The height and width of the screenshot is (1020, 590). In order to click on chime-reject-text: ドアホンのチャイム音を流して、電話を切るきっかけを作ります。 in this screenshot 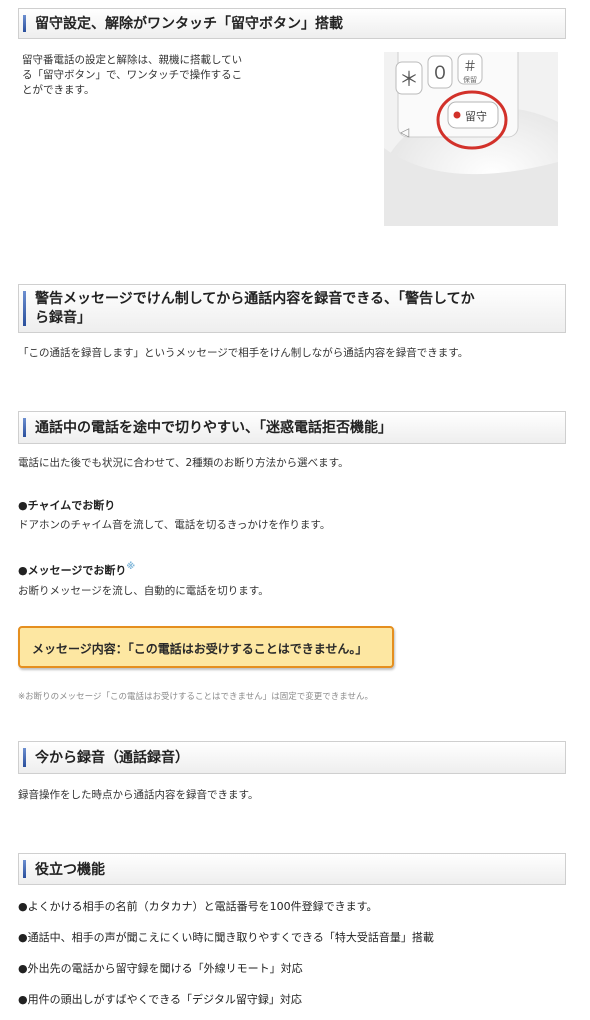, I will do `click(174, 525)`.